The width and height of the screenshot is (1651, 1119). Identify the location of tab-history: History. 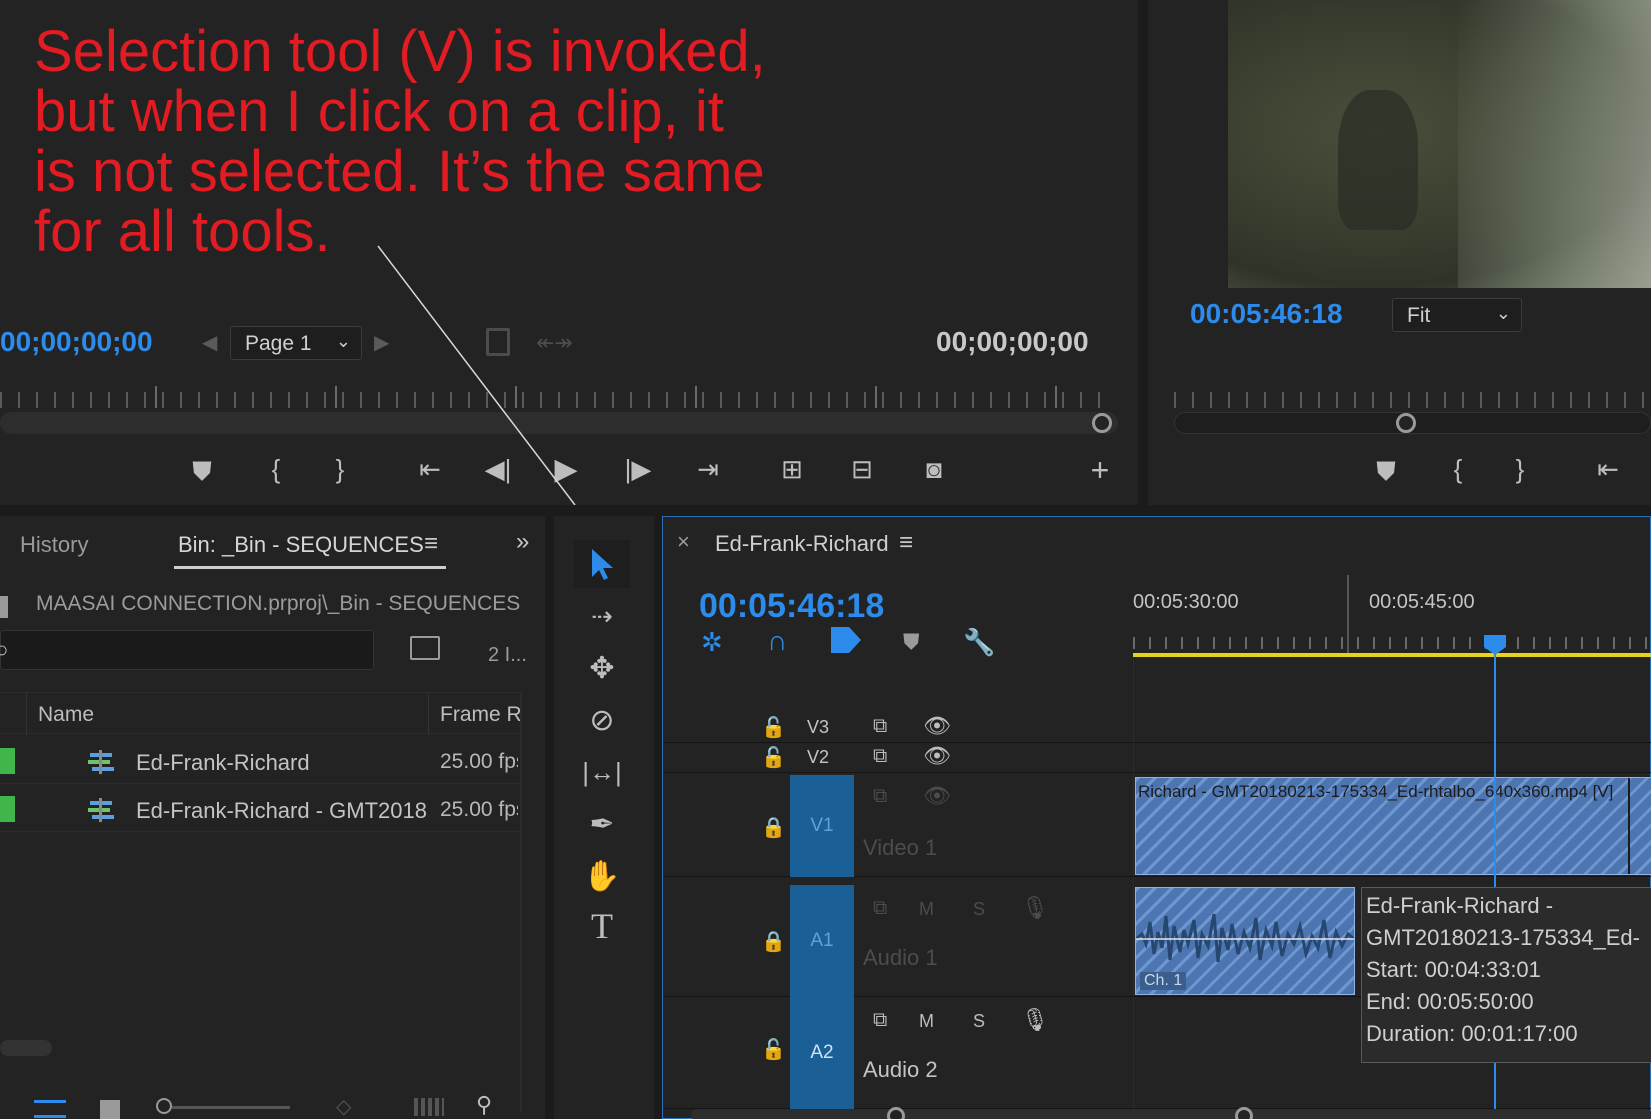
(54, 545).